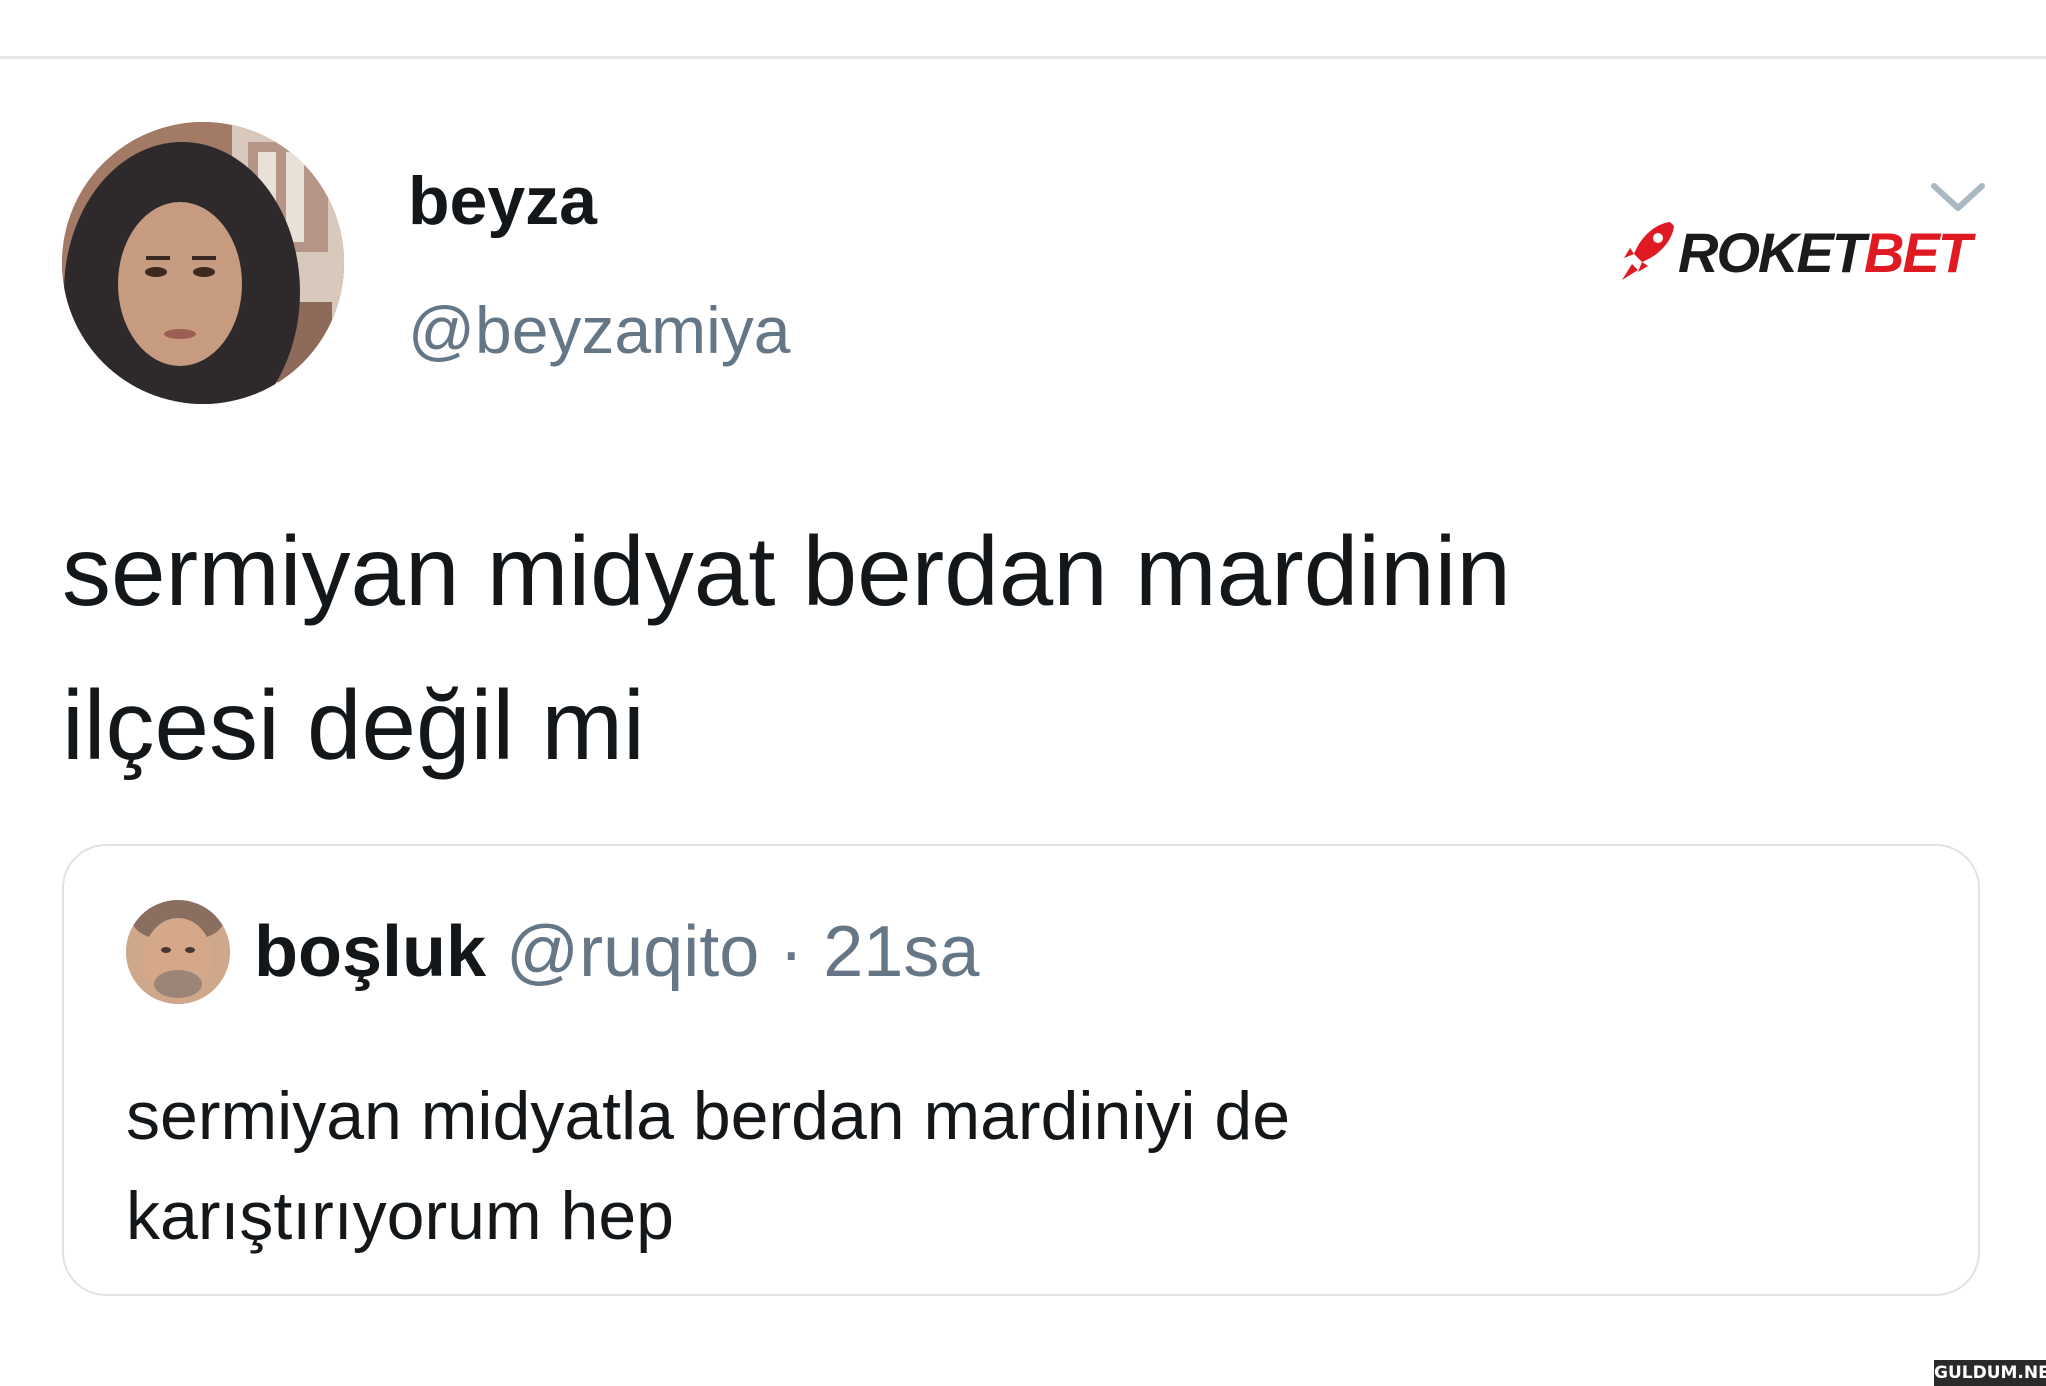 The image size is (2046, 1386). I want to click on quoted-text-line-2: karıştırıyorum hep, so click(400, 1216).